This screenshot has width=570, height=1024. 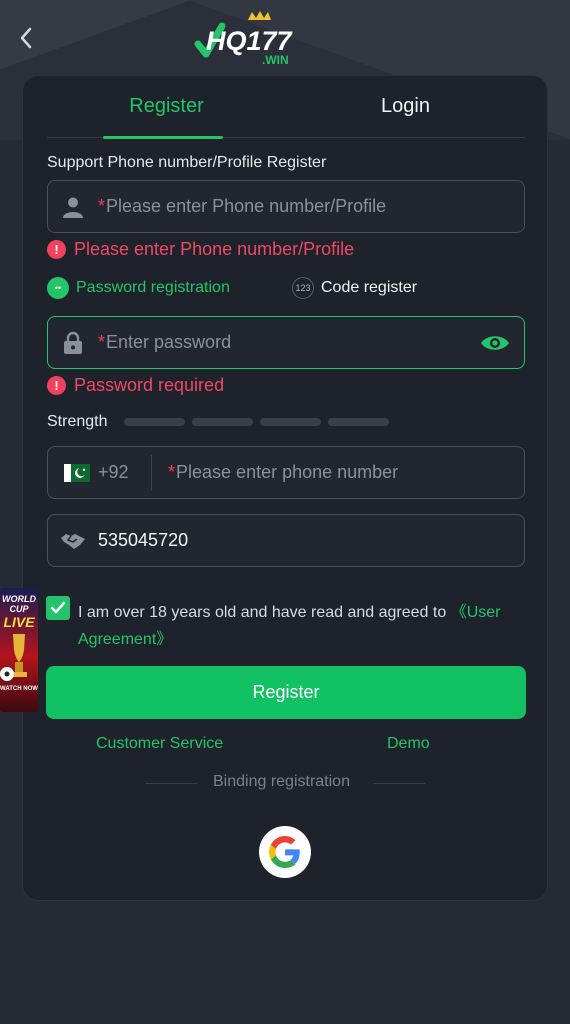 I want to click on checkmark-icon, so click(x=58, y=607).